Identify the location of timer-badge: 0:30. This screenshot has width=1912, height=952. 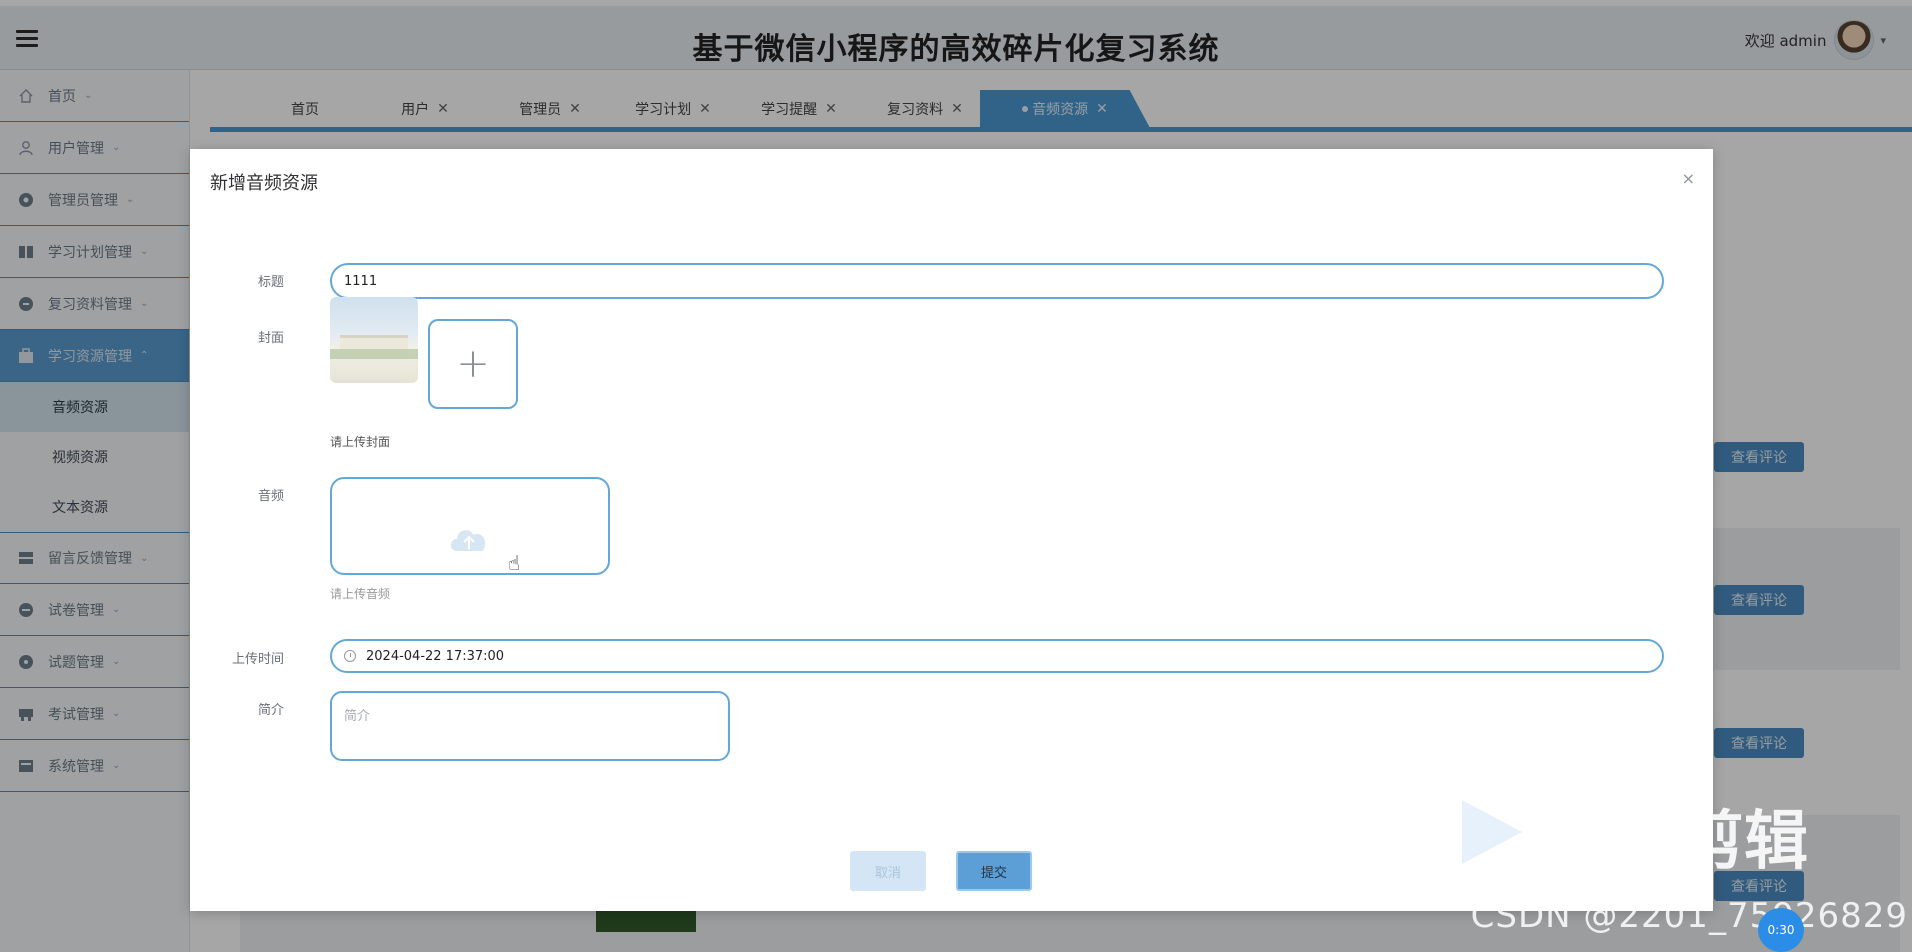
(1781, 930).